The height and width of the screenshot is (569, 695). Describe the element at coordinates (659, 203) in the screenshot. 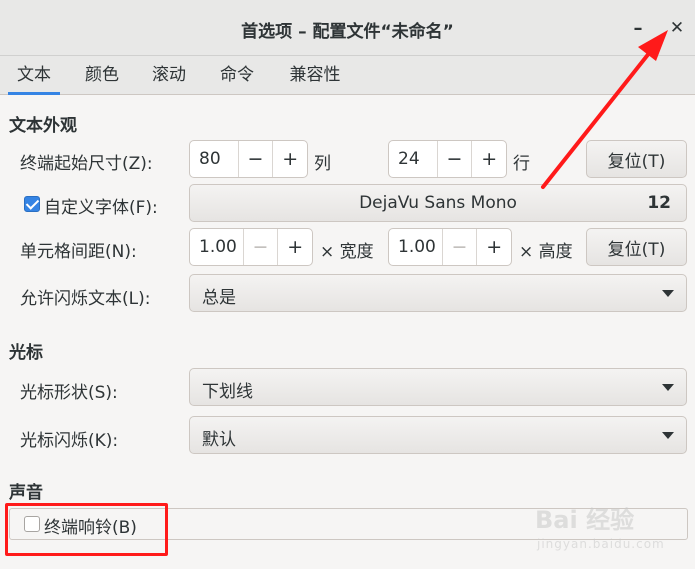

I see `font-size: 12` at that location.